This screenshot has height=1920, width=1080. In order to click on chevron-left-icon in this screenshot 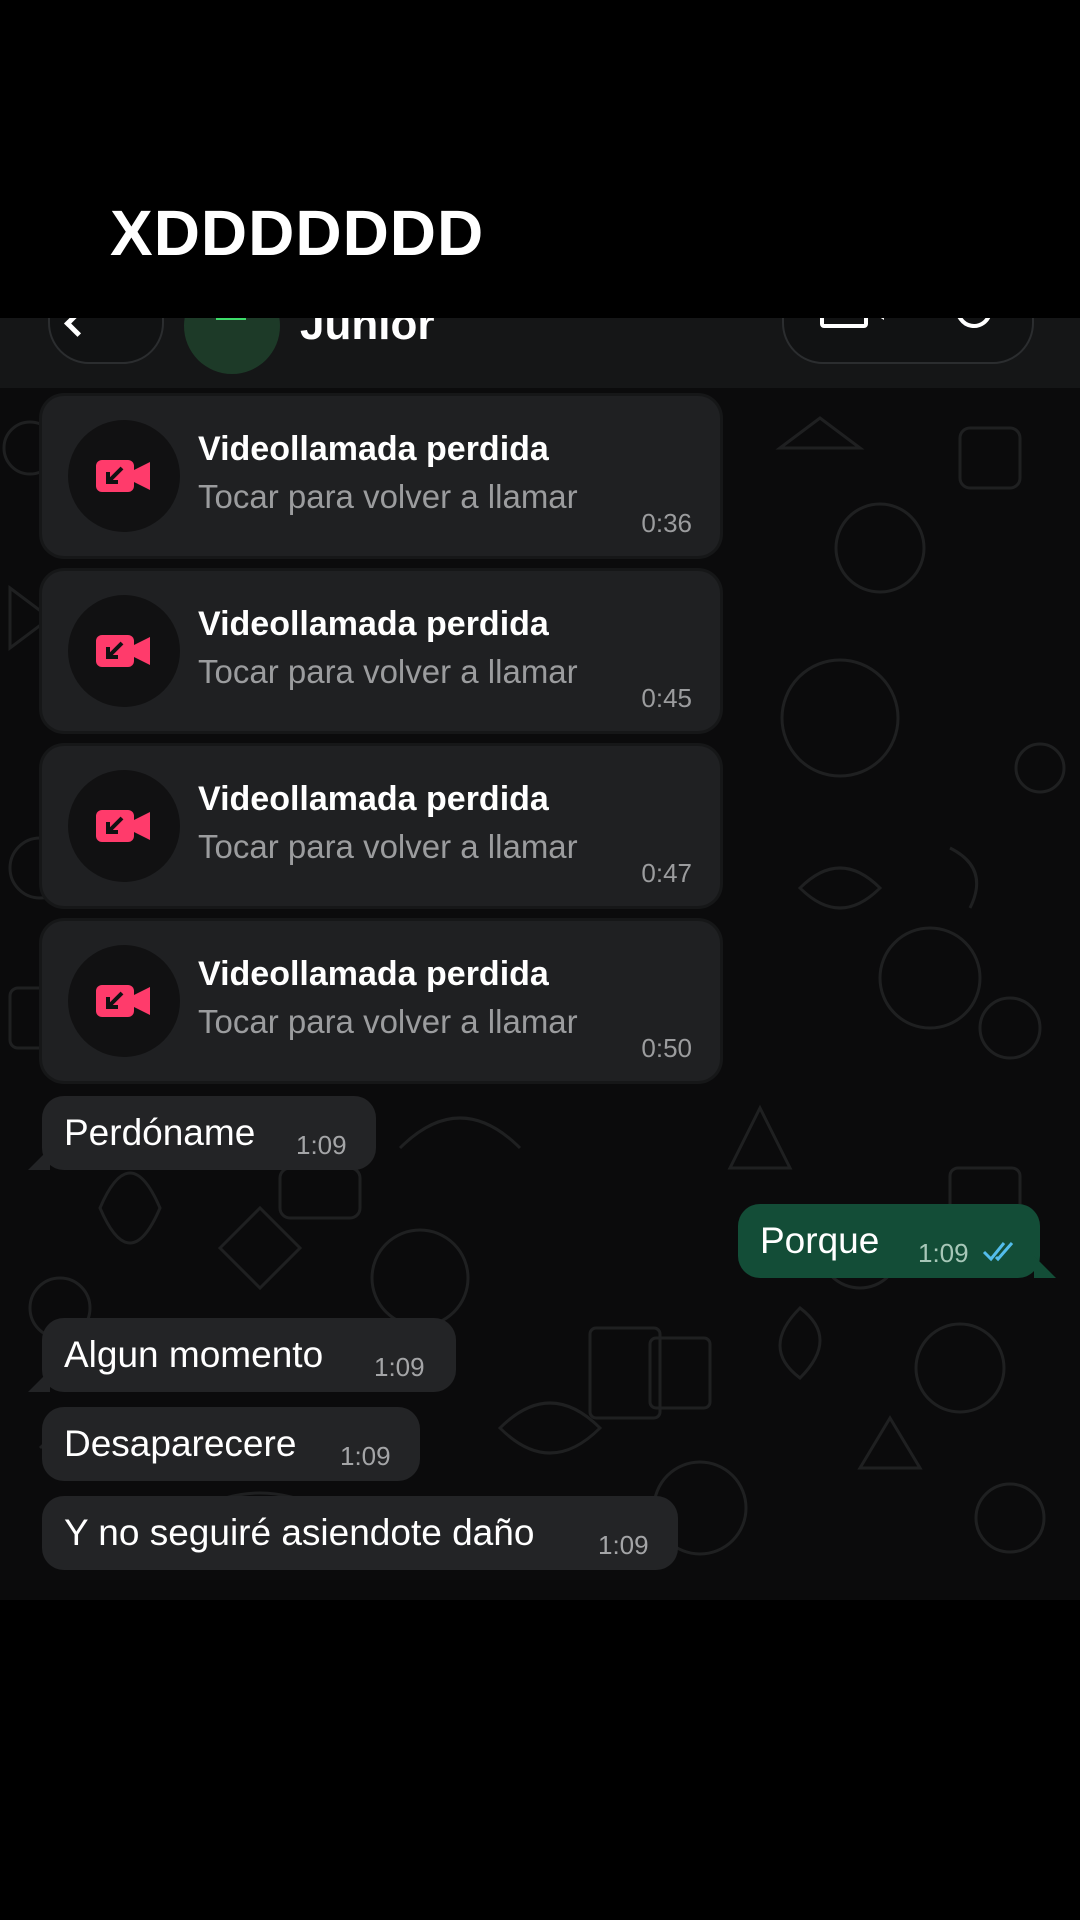, I will do `click(77, 327)`.